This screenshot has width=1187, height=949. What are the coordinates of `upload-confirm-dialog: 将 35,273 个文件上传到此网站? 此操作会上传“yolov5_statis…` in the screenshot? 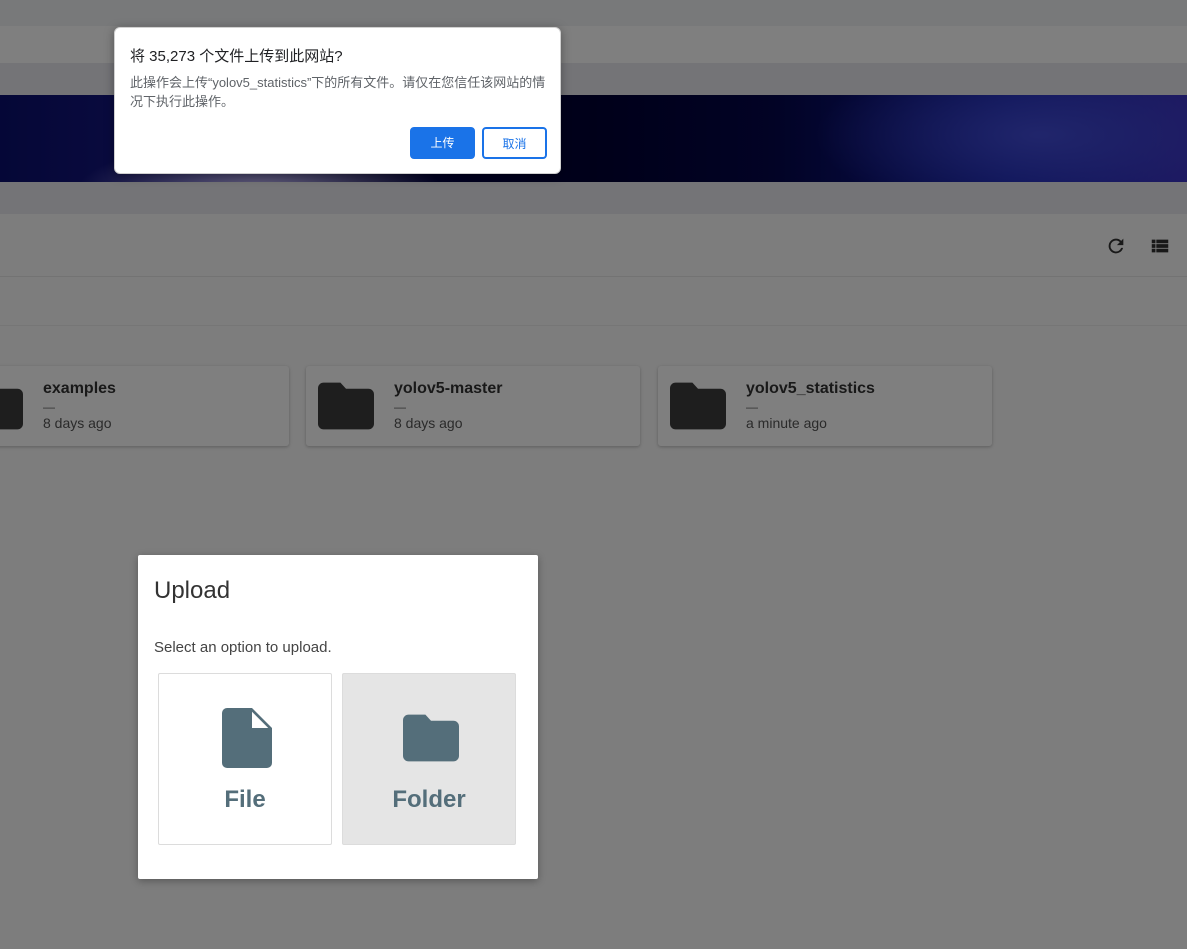 It's located at (337, 100).